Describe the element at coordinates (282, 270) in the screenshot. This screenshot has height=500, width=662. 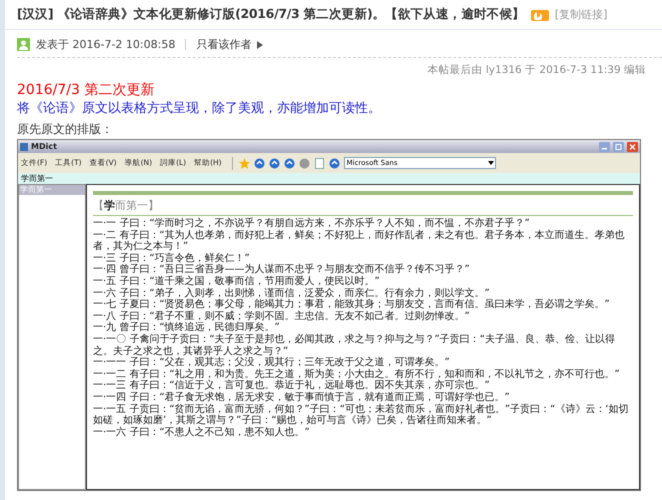
I see `text-line: 一·四 曾子曰：“吾日三省吾身——为人谋而不忠乎？与朋友交而不信乎？传不习乎？”` at that location.